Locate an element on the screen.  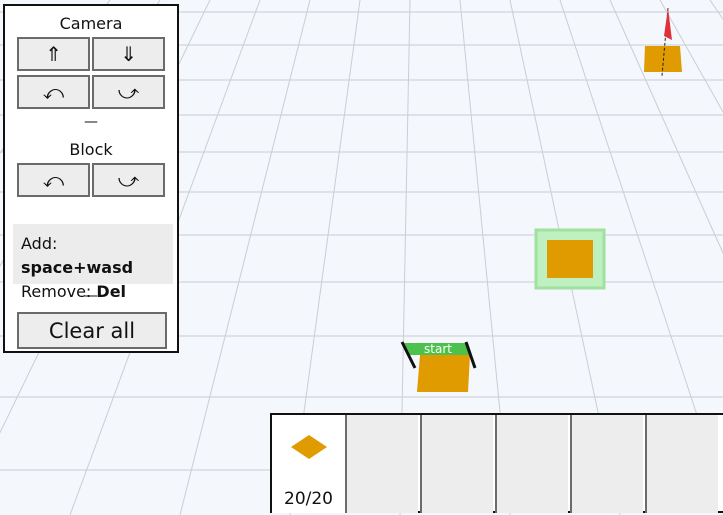
camera-back-button: ⇓ is located at coordinates (128, 54).